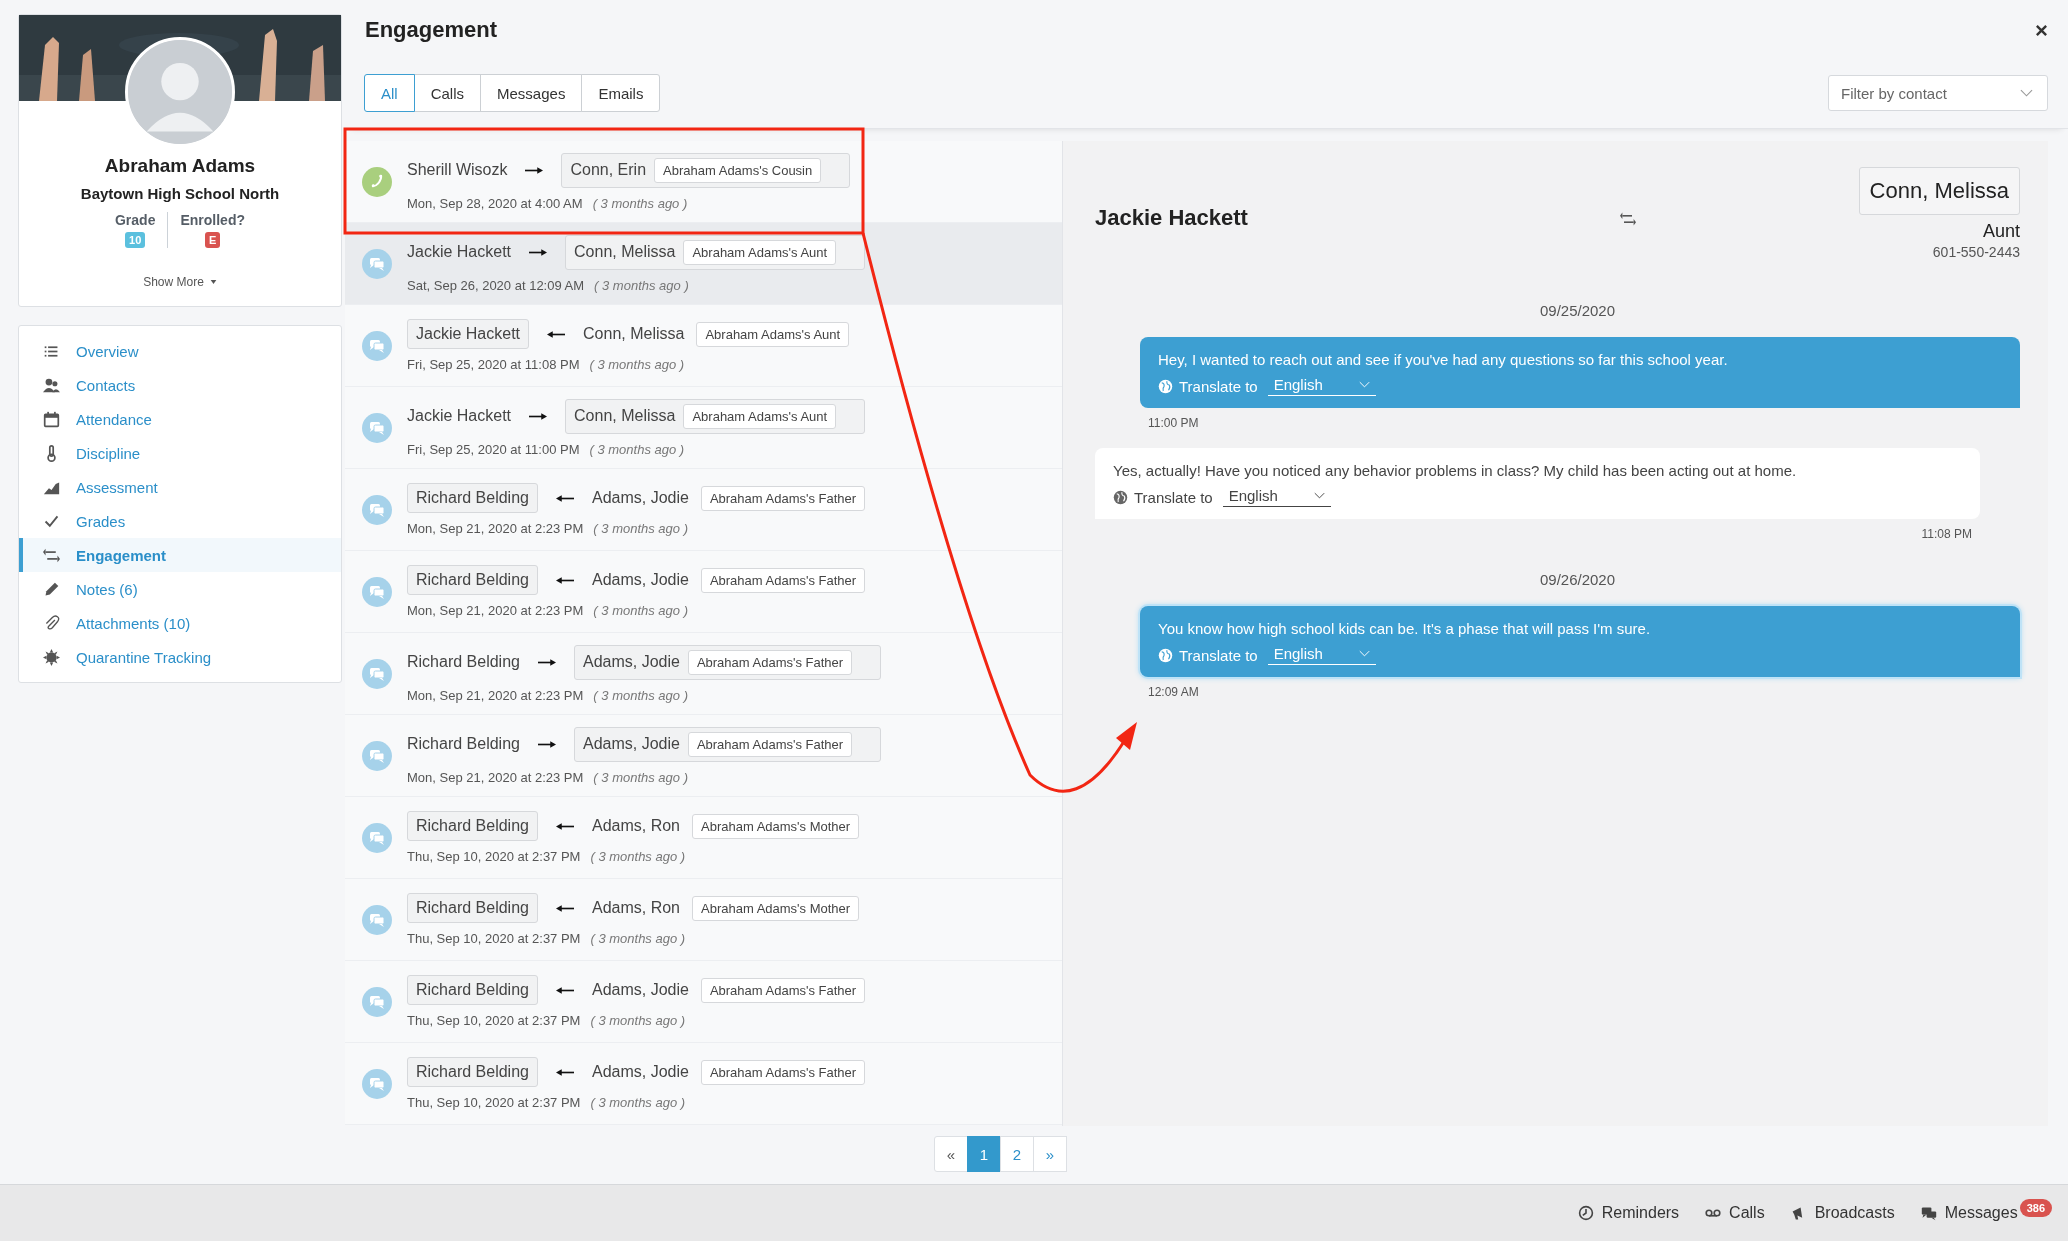  Describe the element at coordinates (180, 589) in the screenshot. I see `nav-item: Notes (6)` at that location.